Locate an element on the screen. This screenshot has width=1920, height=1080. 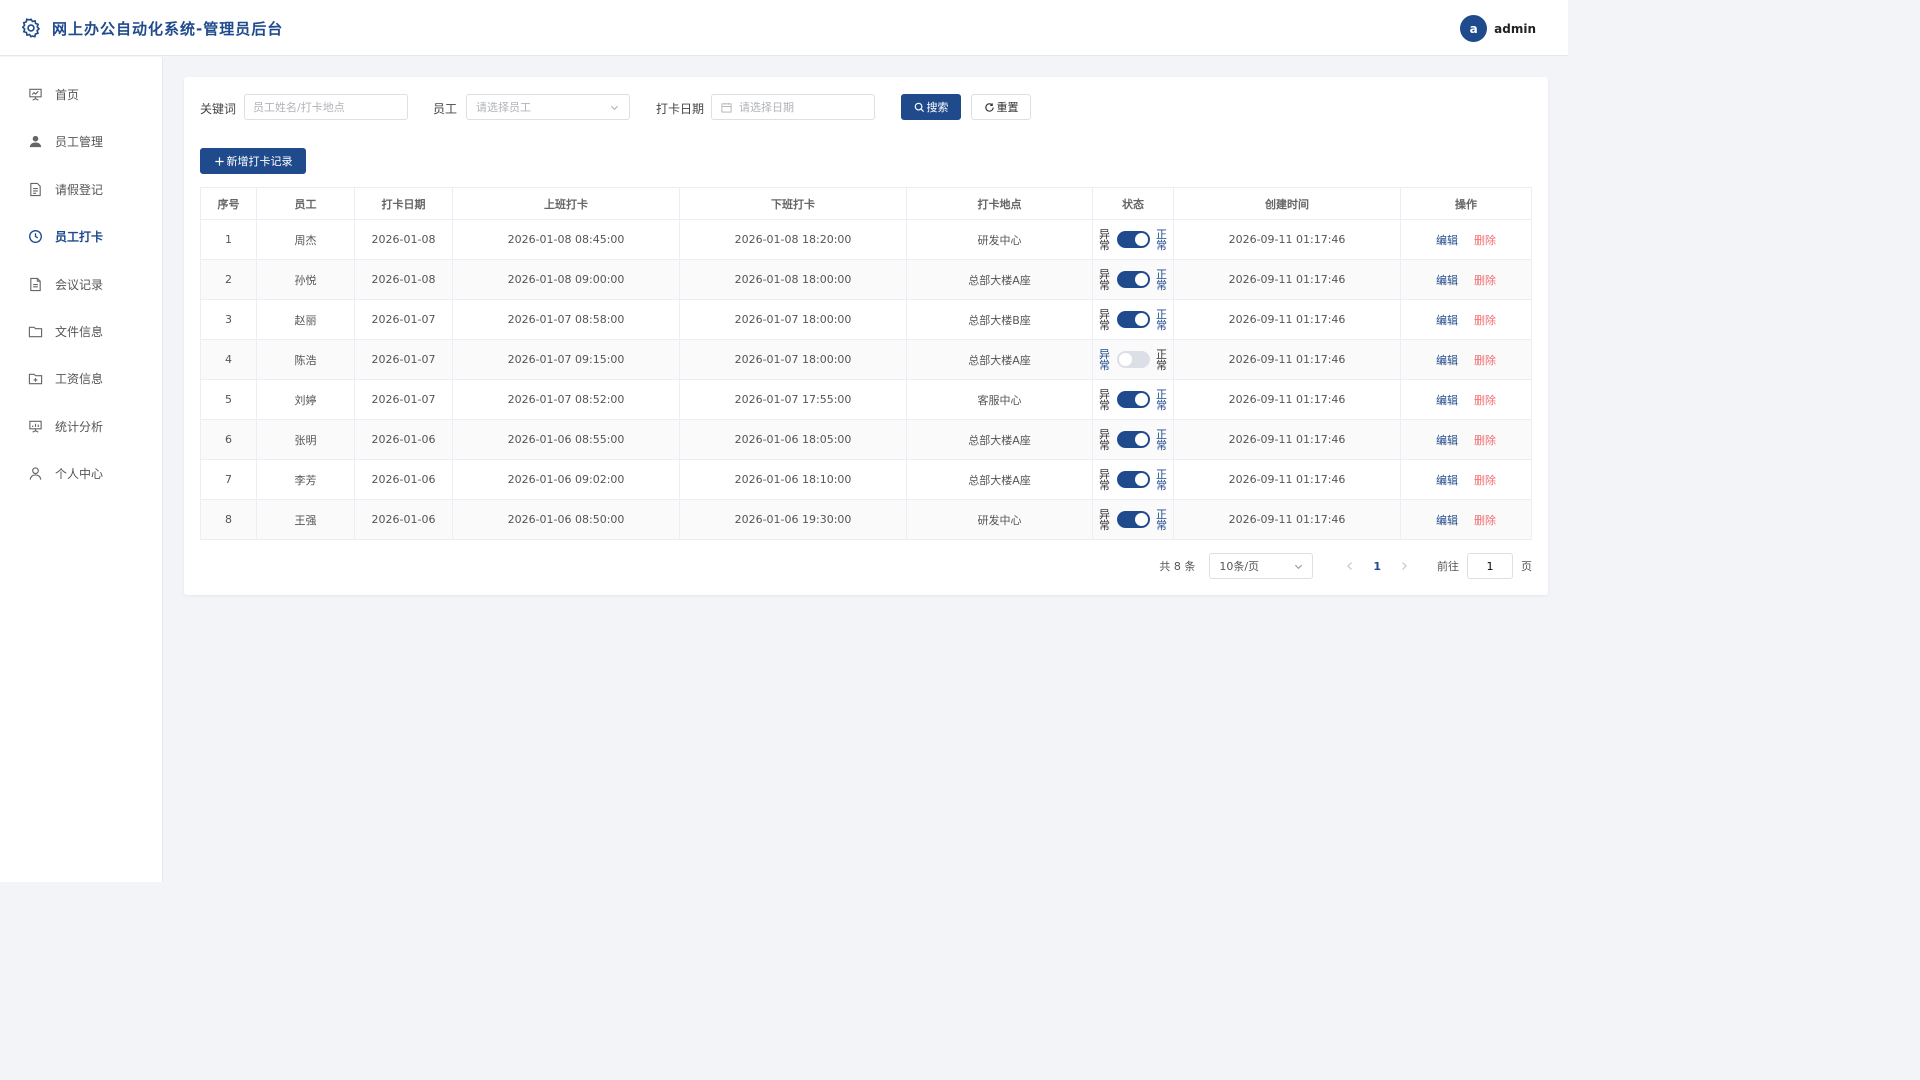
sidebar-item-label: 个人中心 is located at coordinates (79, 473).